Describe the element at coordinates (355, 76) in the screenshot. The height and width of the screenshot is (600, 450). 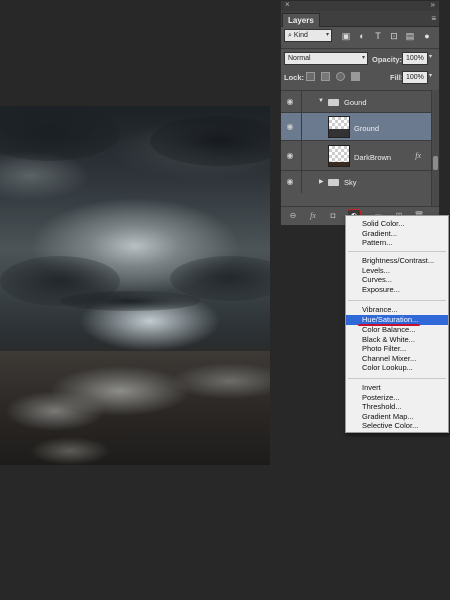
I see `lock-all-icon` at that location.